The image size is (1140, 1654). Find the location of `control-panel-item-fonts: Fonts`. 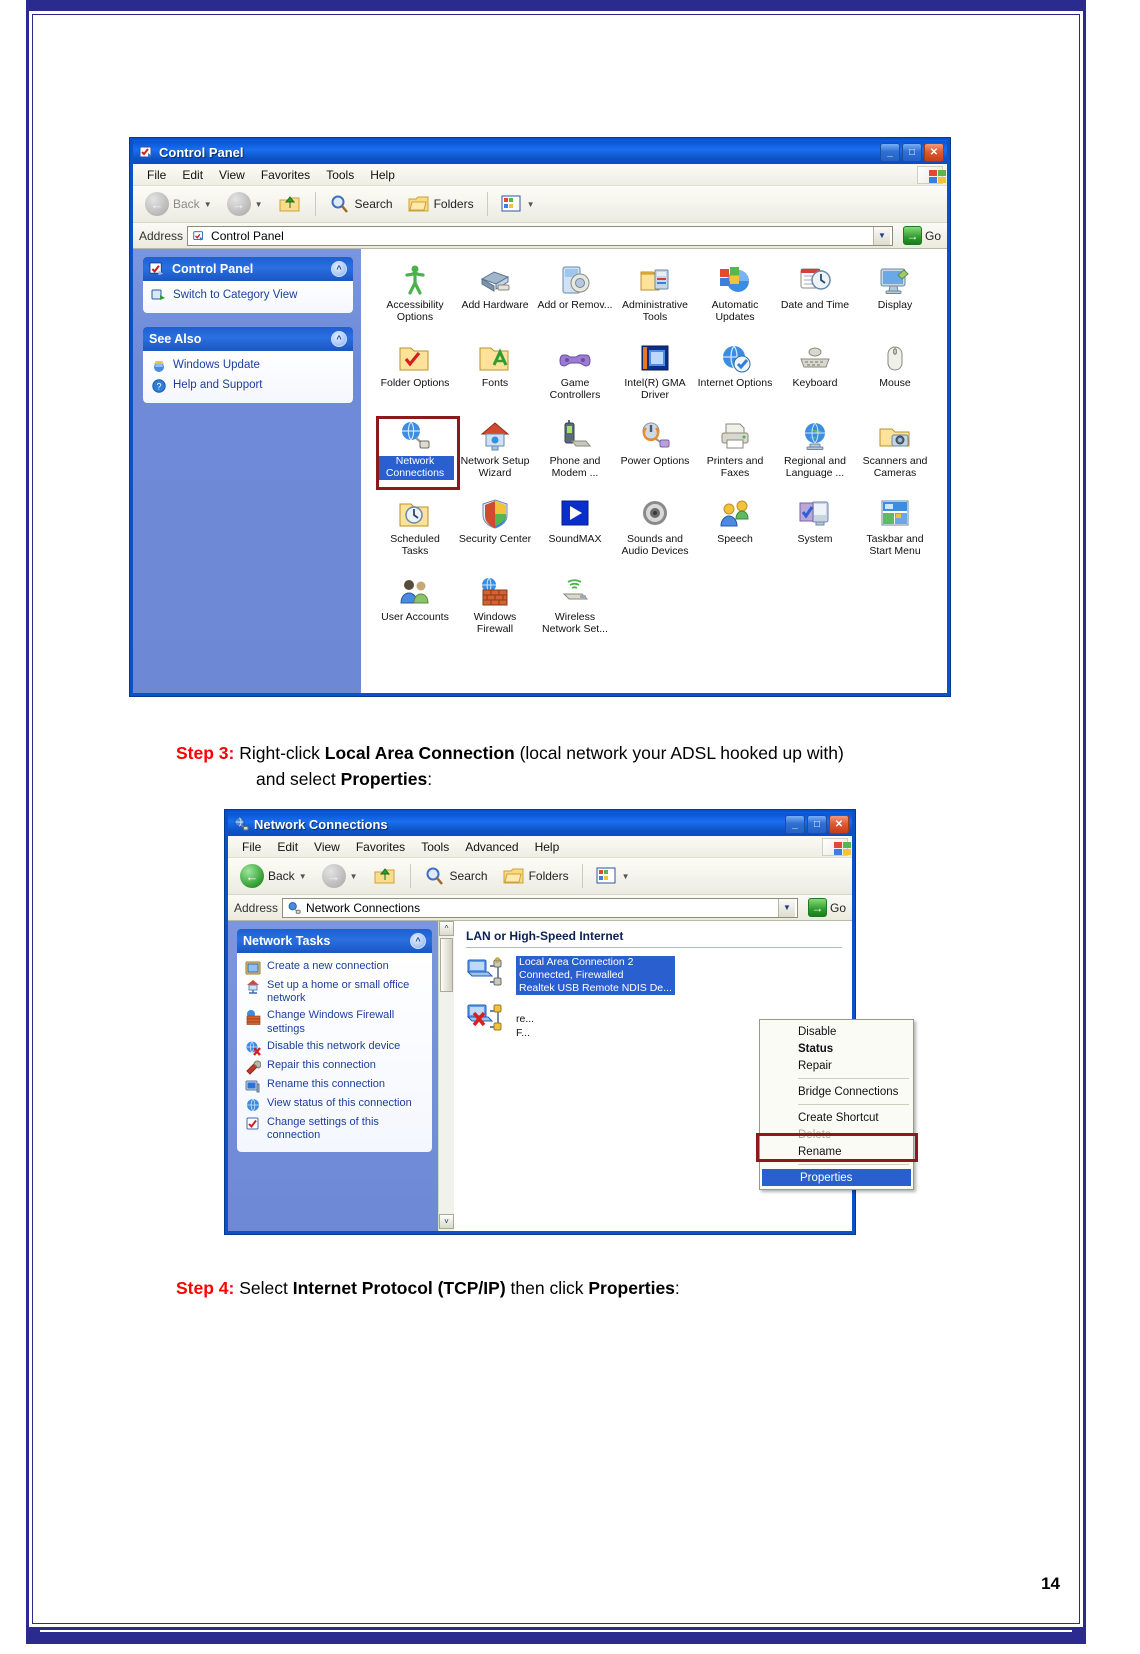

control-panel-item-fonts: Fonts is located at coordinates (495, 378).